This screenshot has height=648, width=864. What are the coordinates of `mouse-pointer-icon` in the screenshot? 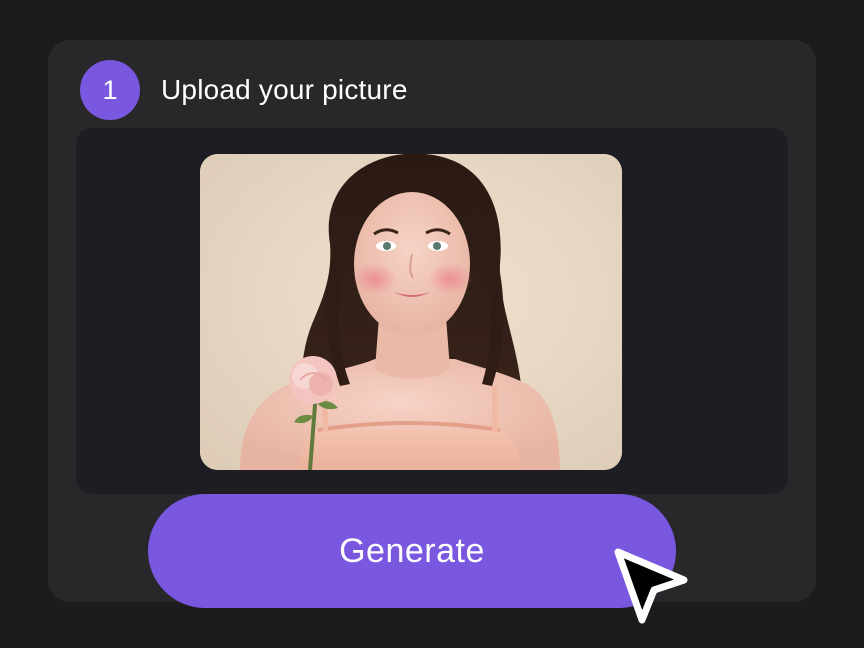 It's located at (651, 586).